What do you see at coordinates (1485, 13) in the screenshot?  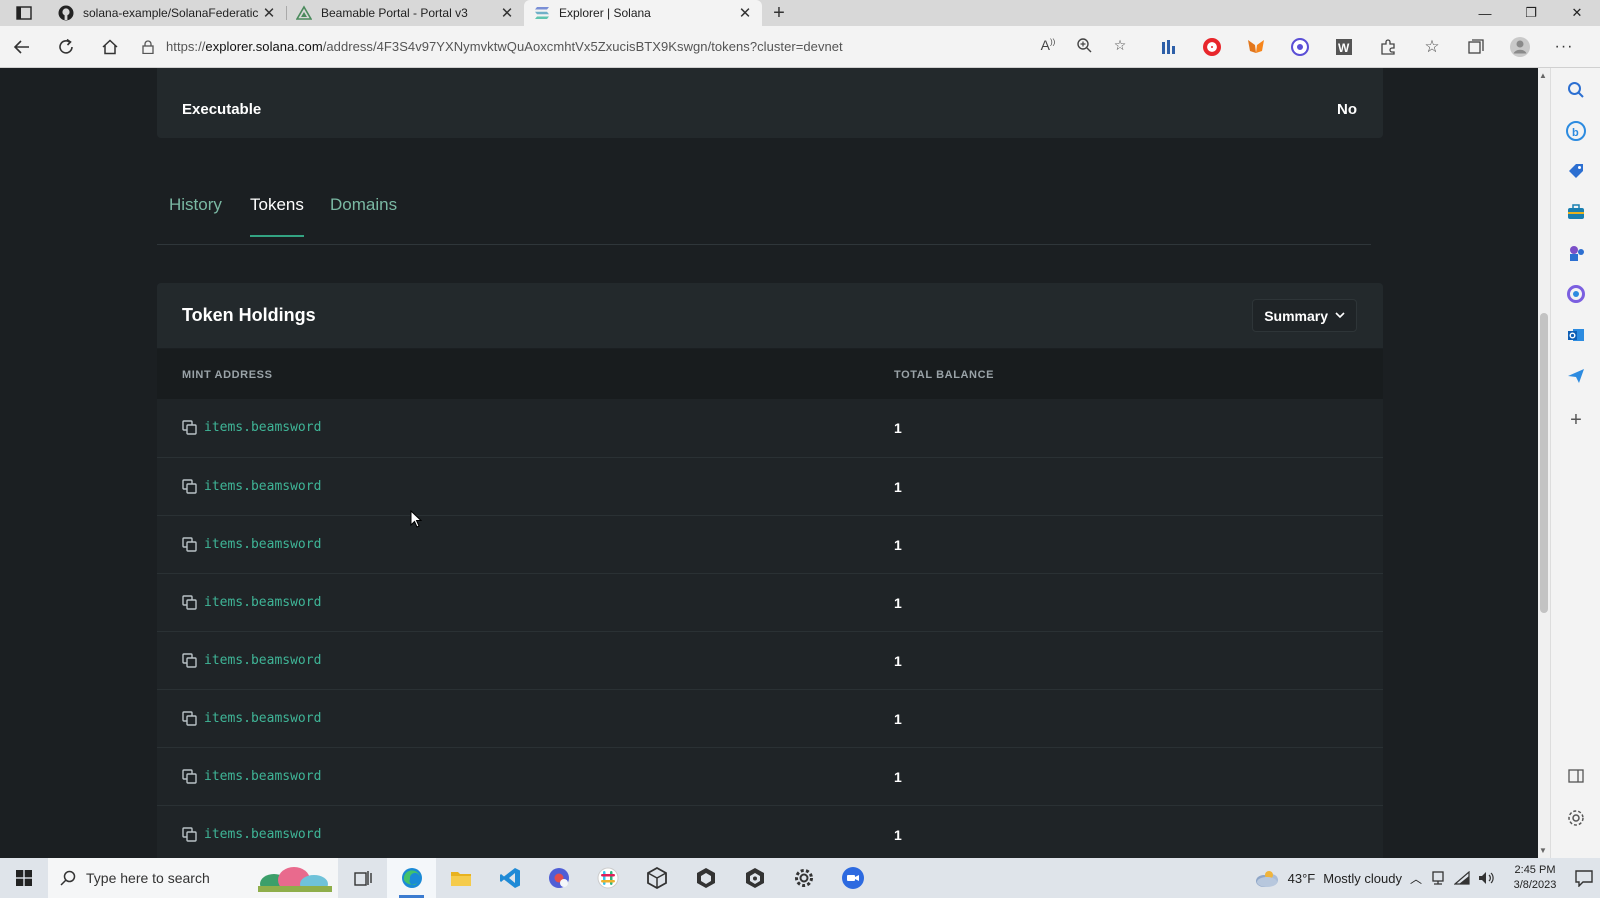 I see `minimize-button: —` at bounding box center [1485, 13].